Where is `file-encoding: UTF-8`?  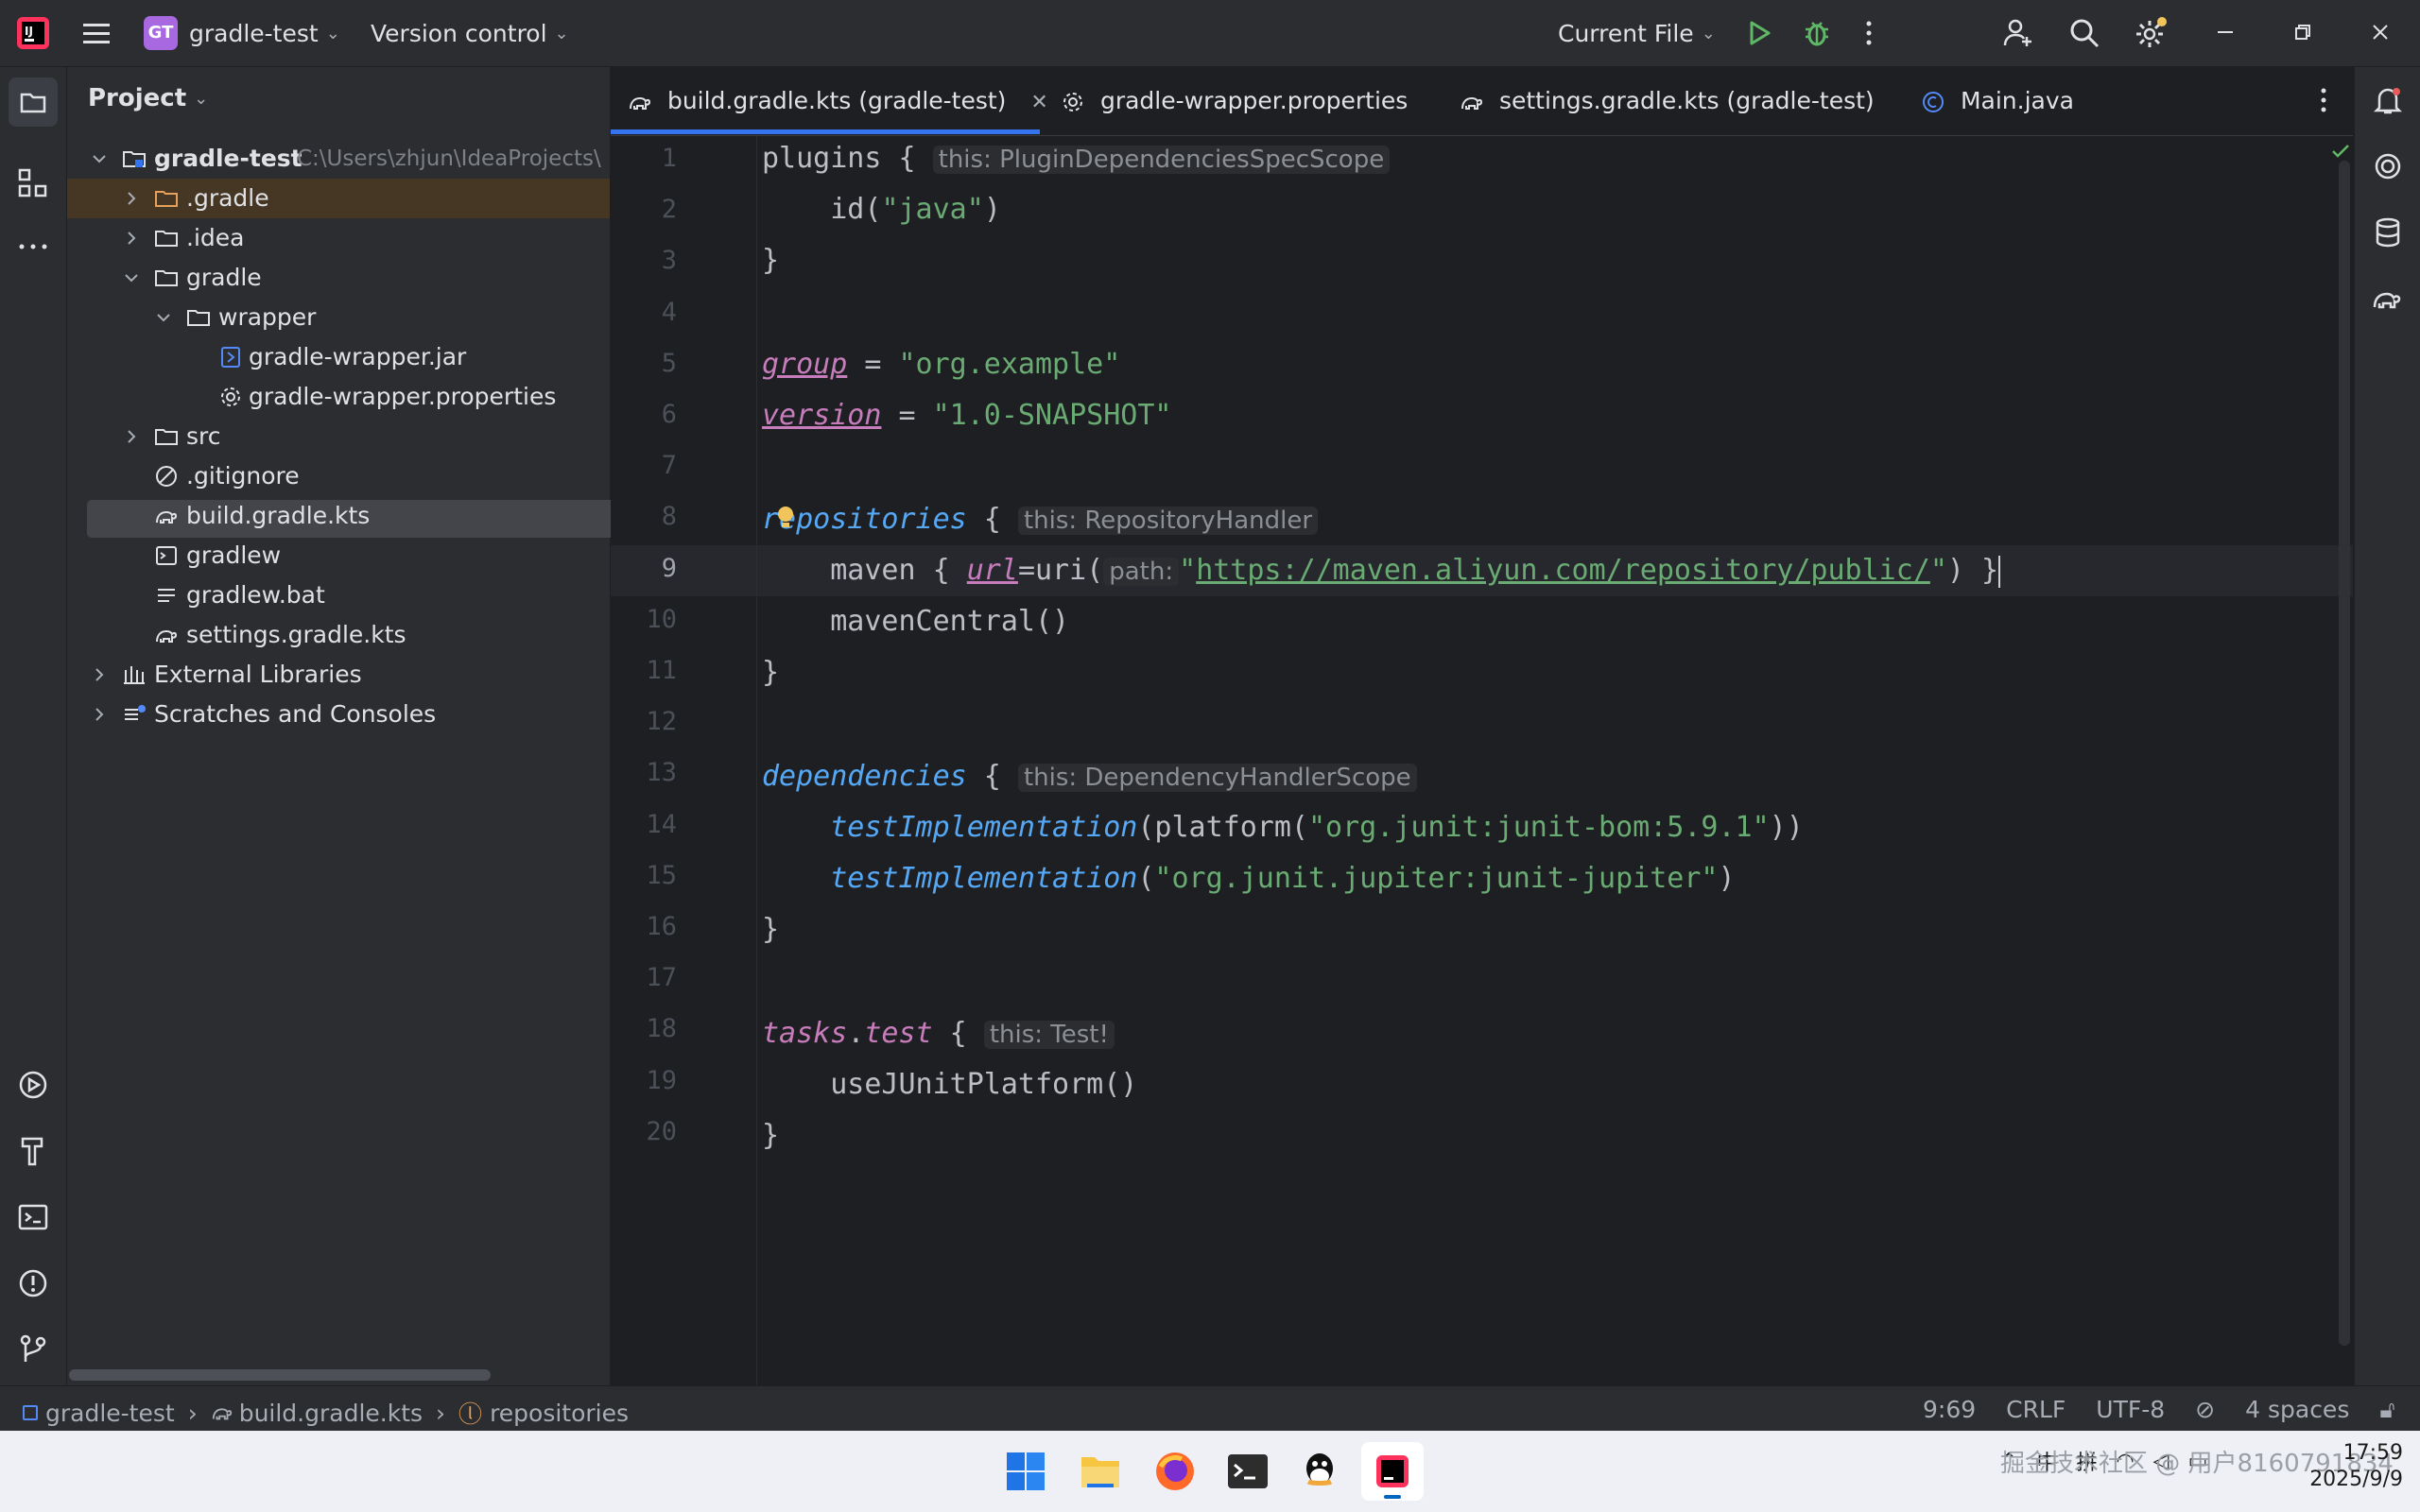 file-encoding: UTF-8 is located at coordinates (2131, 1410).